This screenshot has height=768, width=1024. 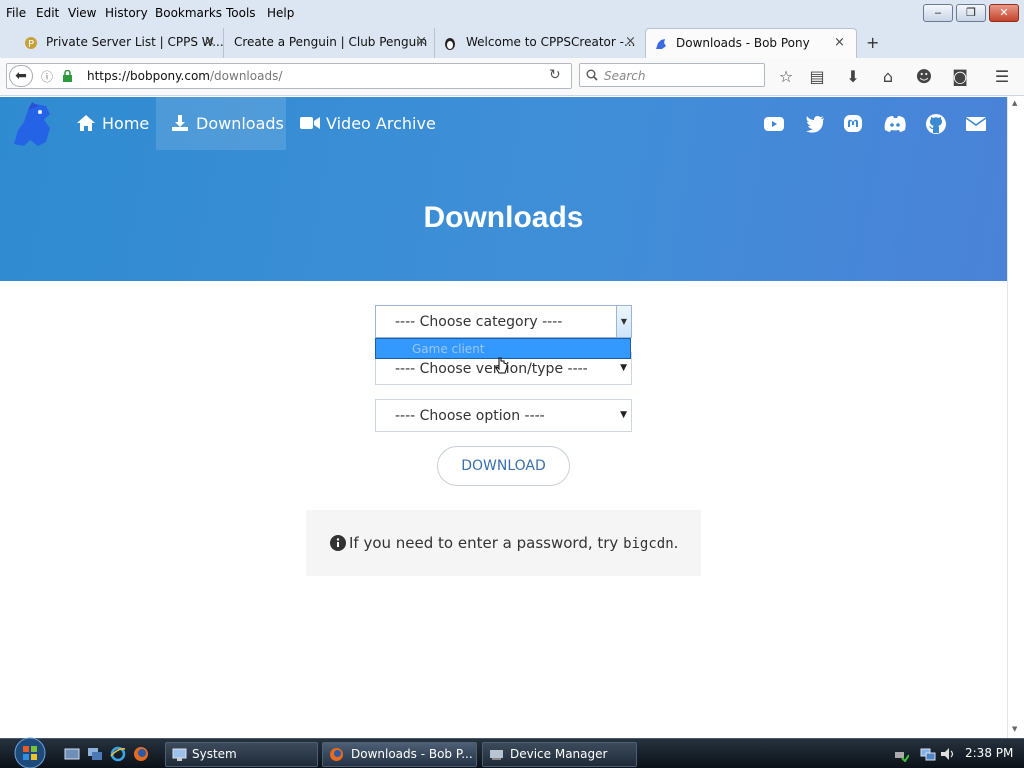 What do you see at coordinates (774, 124) in the screenshot?
I see `youtube-icon` at bounding box center [774, 124].